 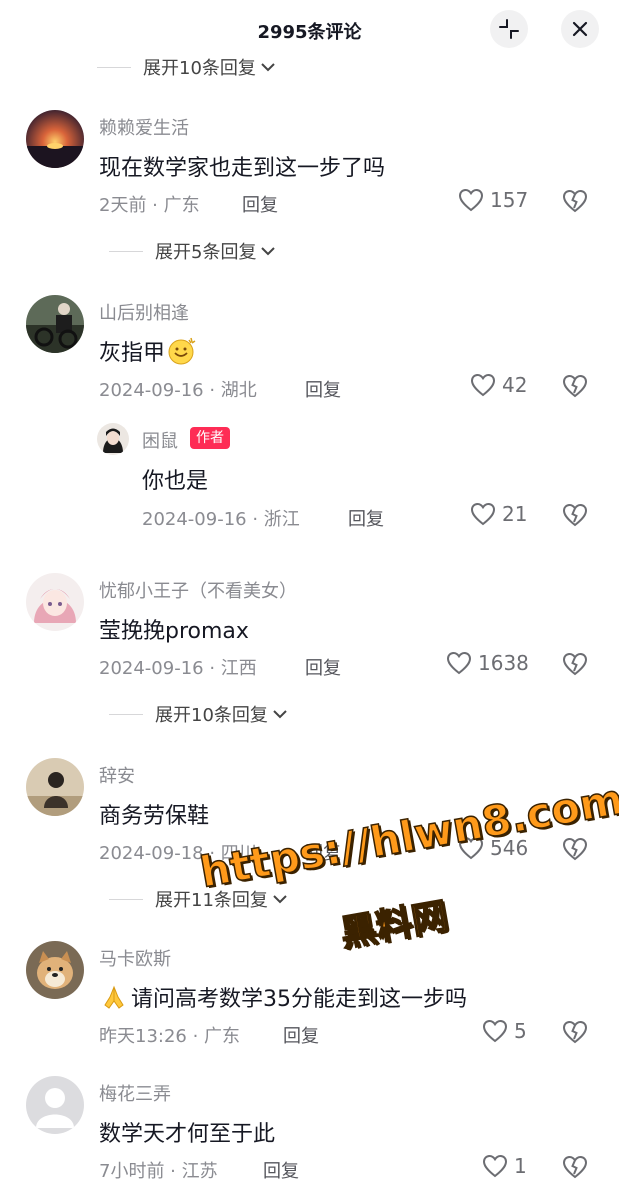 I want to click on like-count: 21, so click(x=515, y=514).